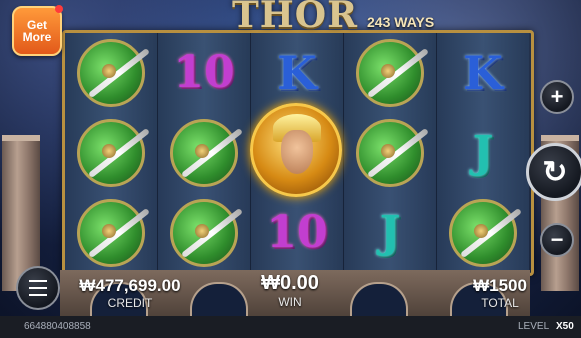  What do you see at coordinates (534, 326) in the screenshot?
I see `level-label: LEVEL` at bounding box center [534, 326].